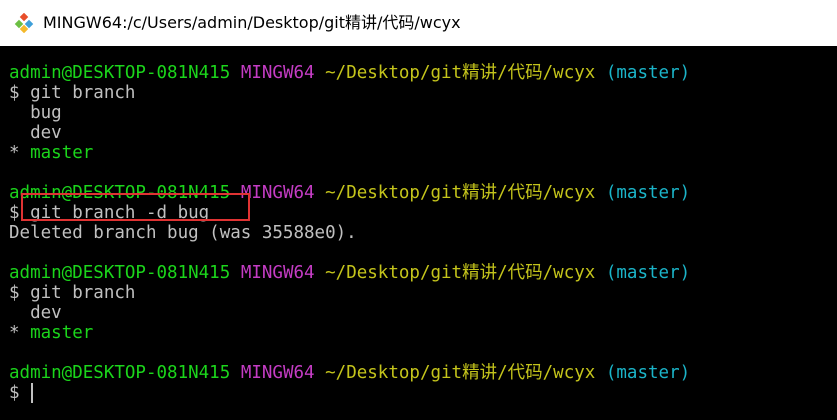 This screenshot has height=420, width=837. Describe the element at coordinates (24, 23) in the screenshot. I see `git-bash-icon` at that location.